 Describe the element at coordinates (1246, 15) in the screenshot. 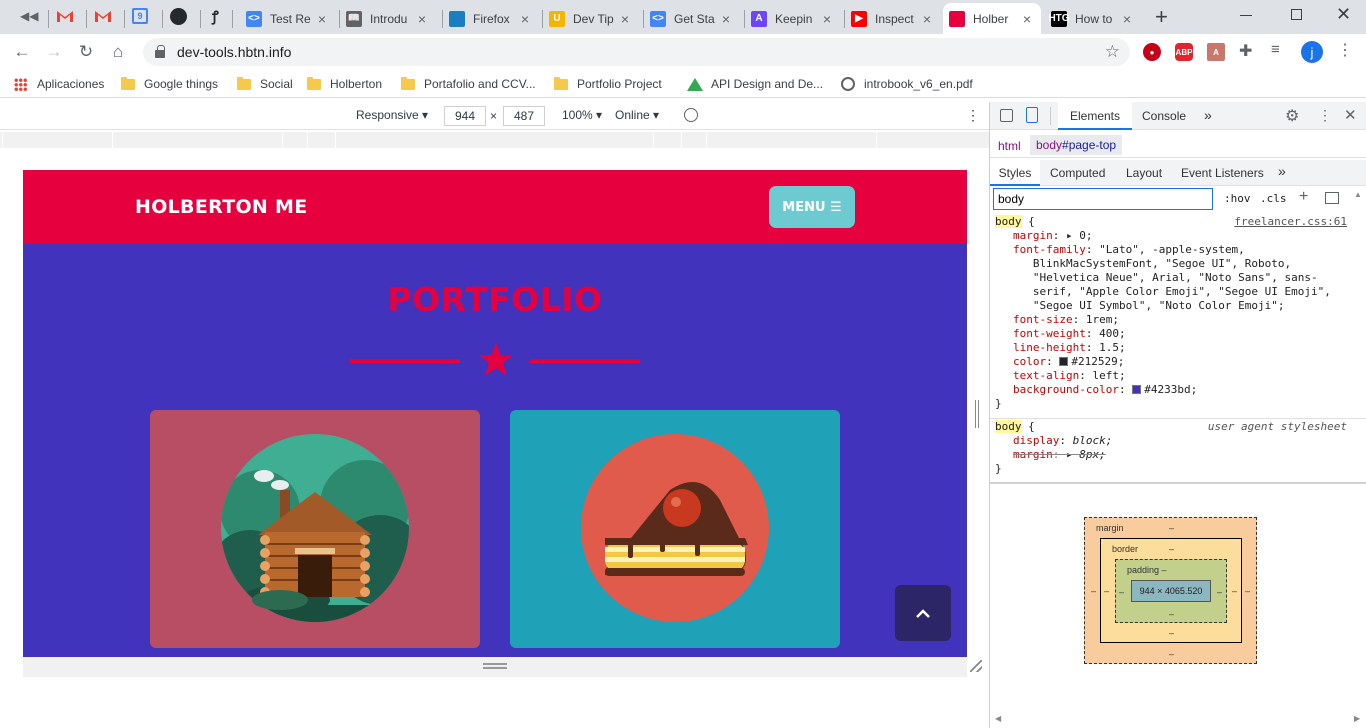

I see `minimize-button` at that location.